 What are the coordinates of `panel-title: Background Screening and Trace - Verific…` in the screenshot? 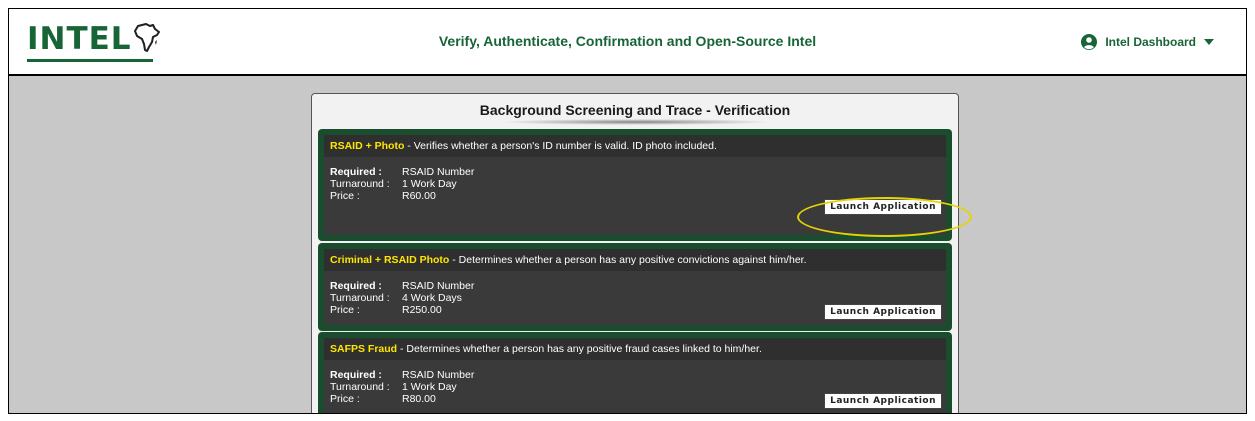 It's located at (635, 110).